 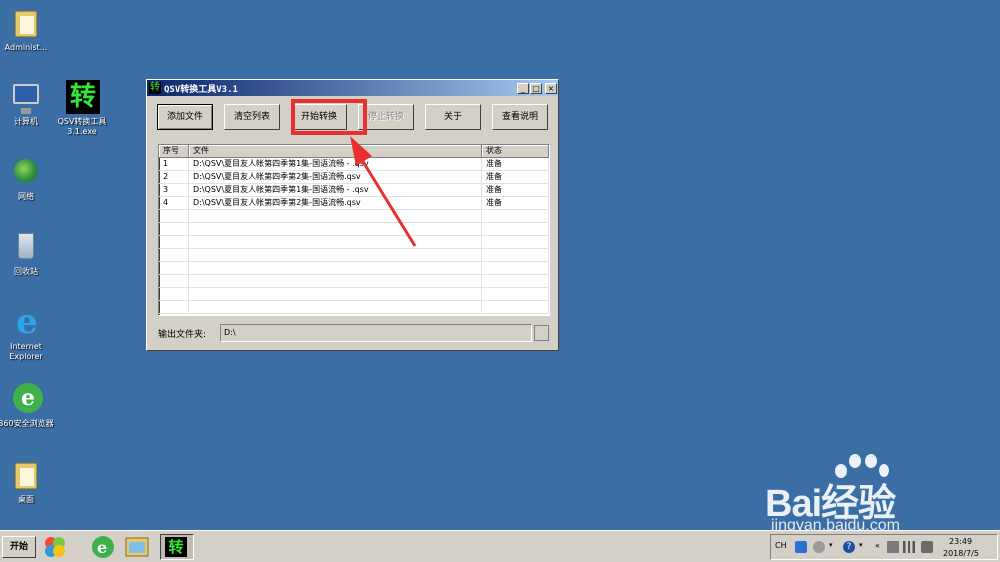 What do you see at coordinates (26, 196) in the screenshot?
I see `desktop-icon-label: 网络` at bounding box center [26, 196].